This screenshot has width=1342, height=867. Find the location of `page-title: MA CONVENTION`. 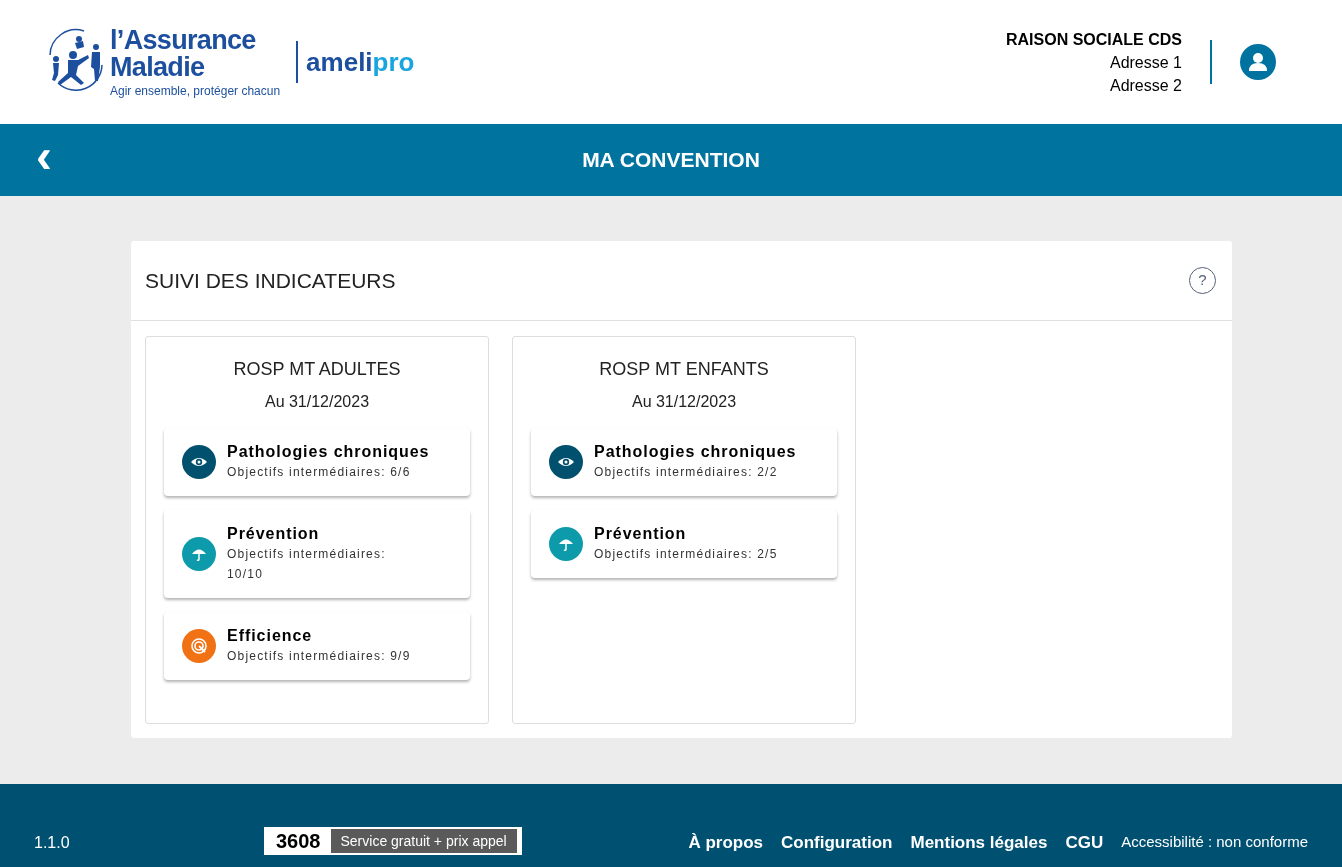

page-title: MA CONVENTION is located at coordinates (671, 160).